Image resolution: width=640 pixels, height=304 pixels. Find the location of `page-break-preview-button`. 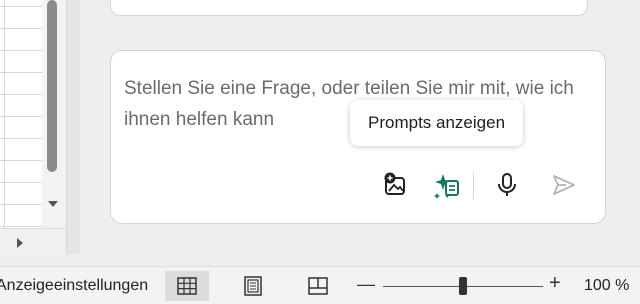

page-break-preview-button is located at coordinates (318, 286).